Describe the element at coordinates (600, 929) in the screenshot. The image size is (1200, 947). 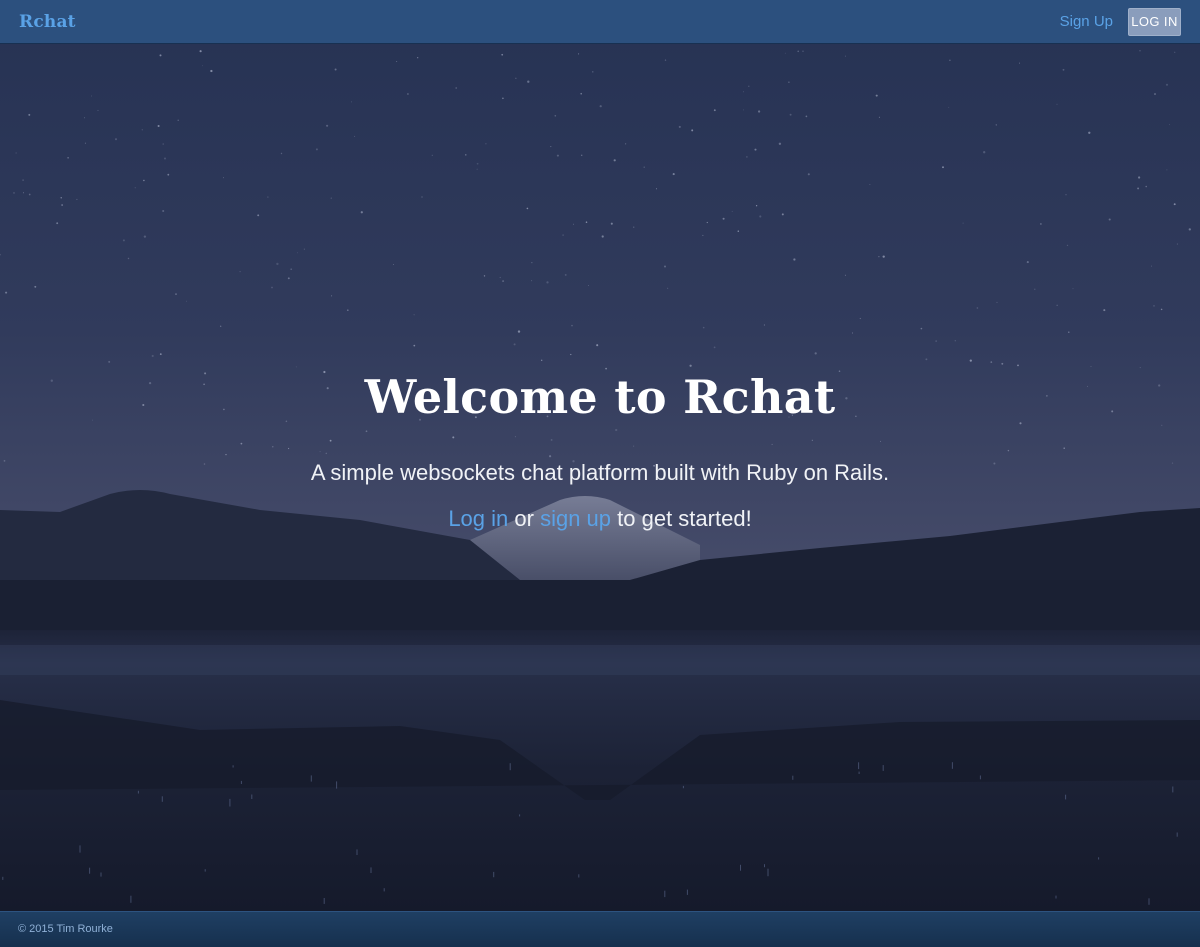
I see `footer: © 2015 Tim Rourke` at that location.